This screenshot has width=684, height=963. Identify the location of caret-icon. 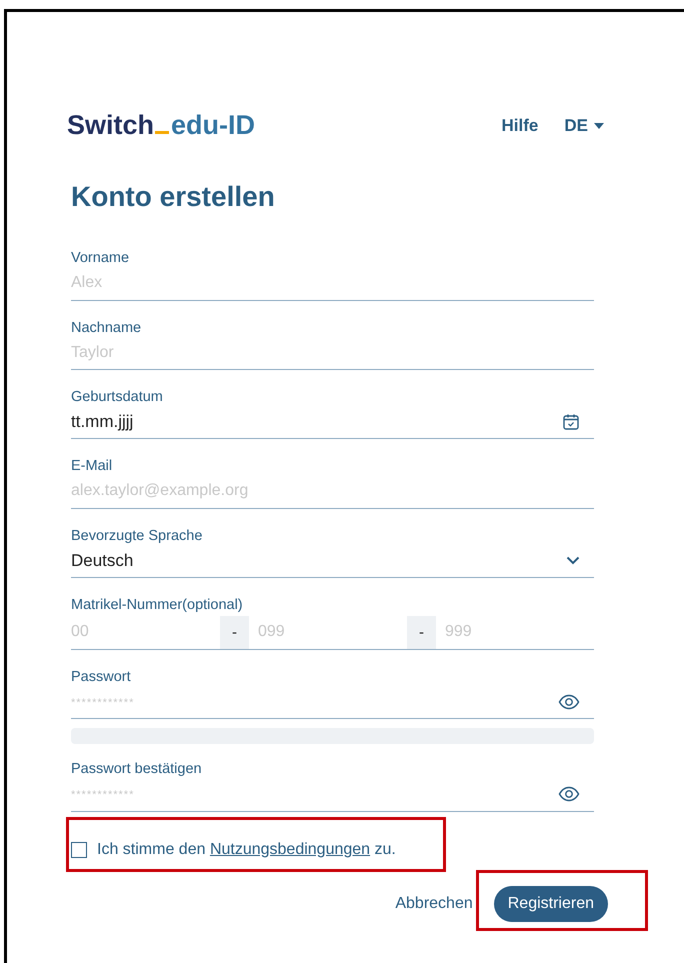
(599, 125).